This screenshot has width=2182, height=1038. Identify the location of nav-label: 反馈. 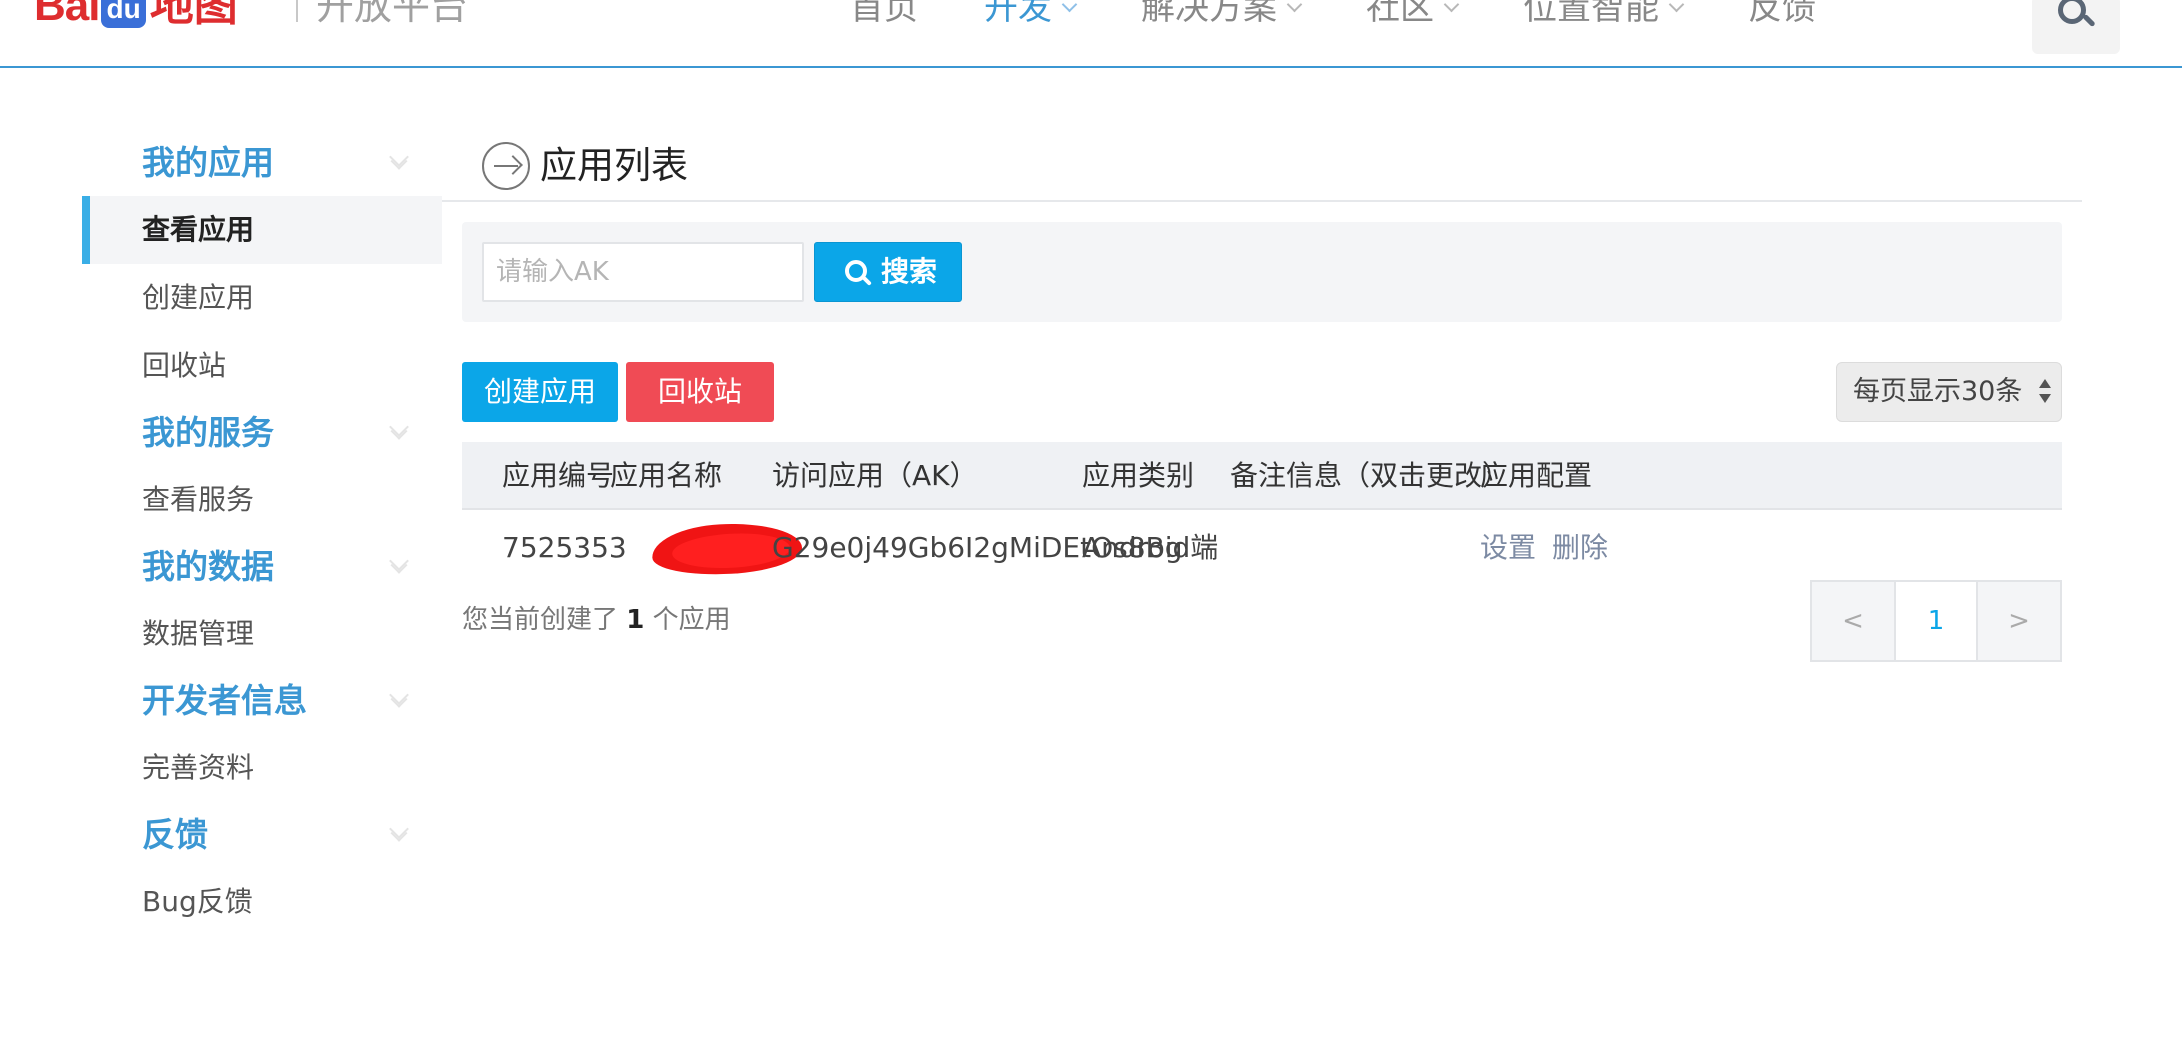
(1782, 14).